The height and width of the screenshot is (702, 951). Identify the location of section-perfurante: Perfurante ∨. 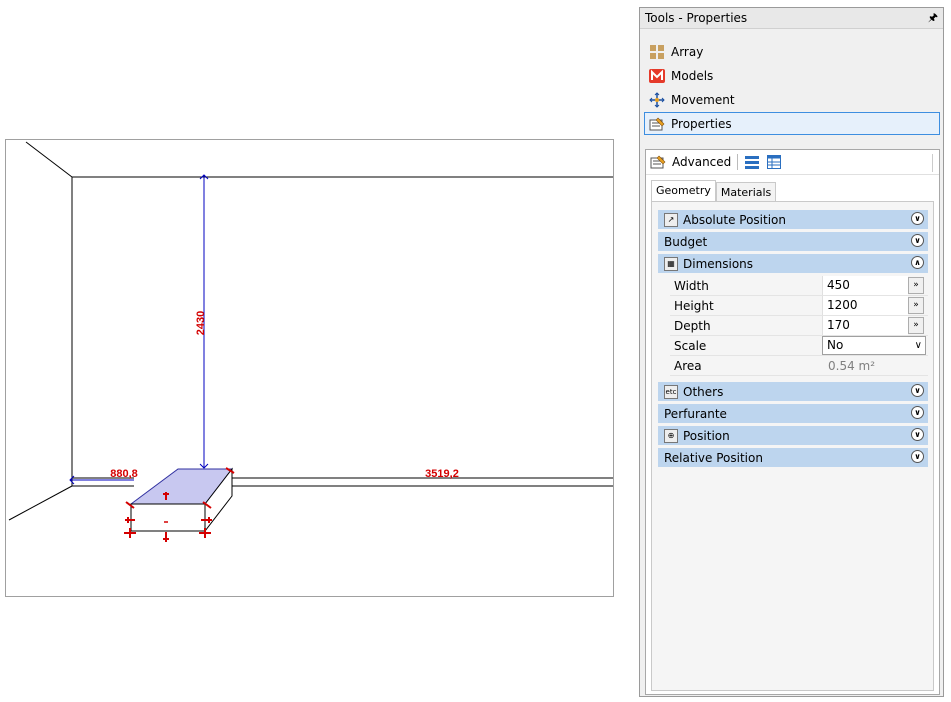
(793, 413).